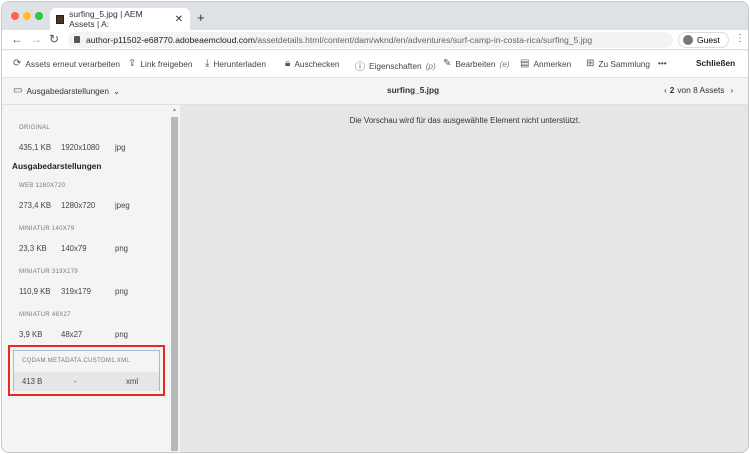  Describe the element at coordinates (57, 166) in the screenshot. I see `section-title: Ausgabedarstellungen` at that location.